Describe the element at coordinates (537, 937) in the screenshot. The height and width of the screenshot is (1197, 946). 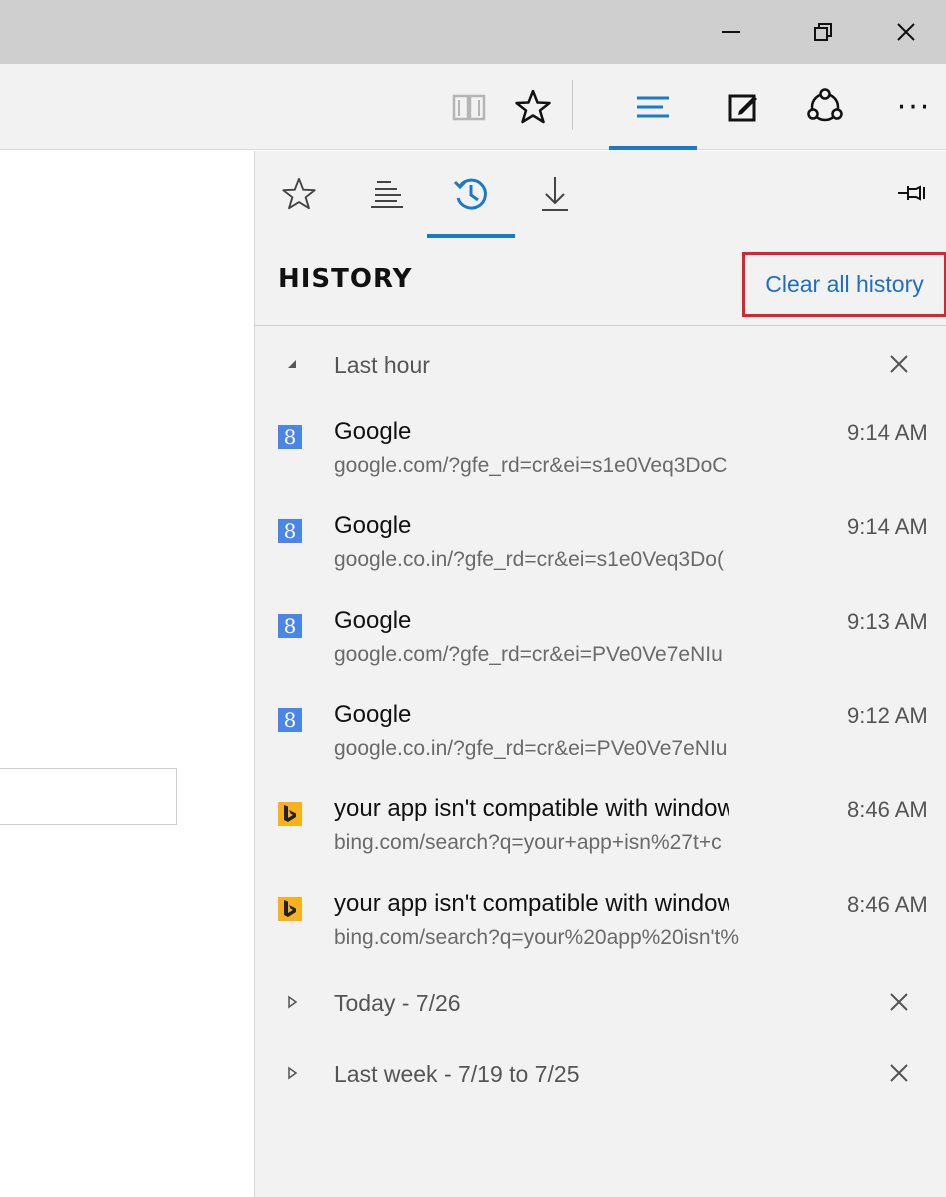
I see `history-item-url: bing.com/search?q=your%20app%20isn't%` at that location.